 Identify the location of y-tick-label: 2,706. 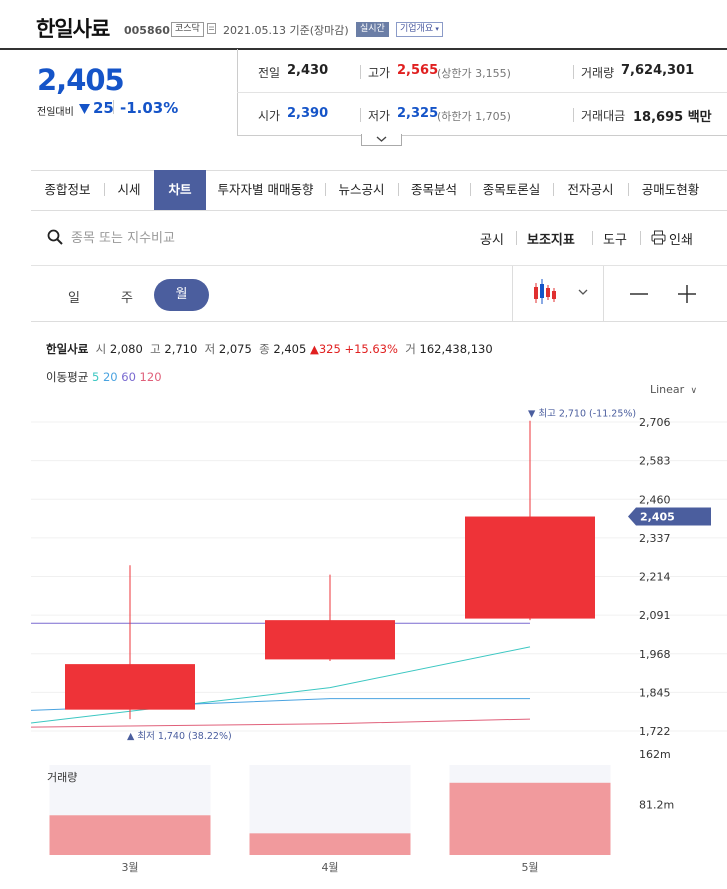
(655, 422).